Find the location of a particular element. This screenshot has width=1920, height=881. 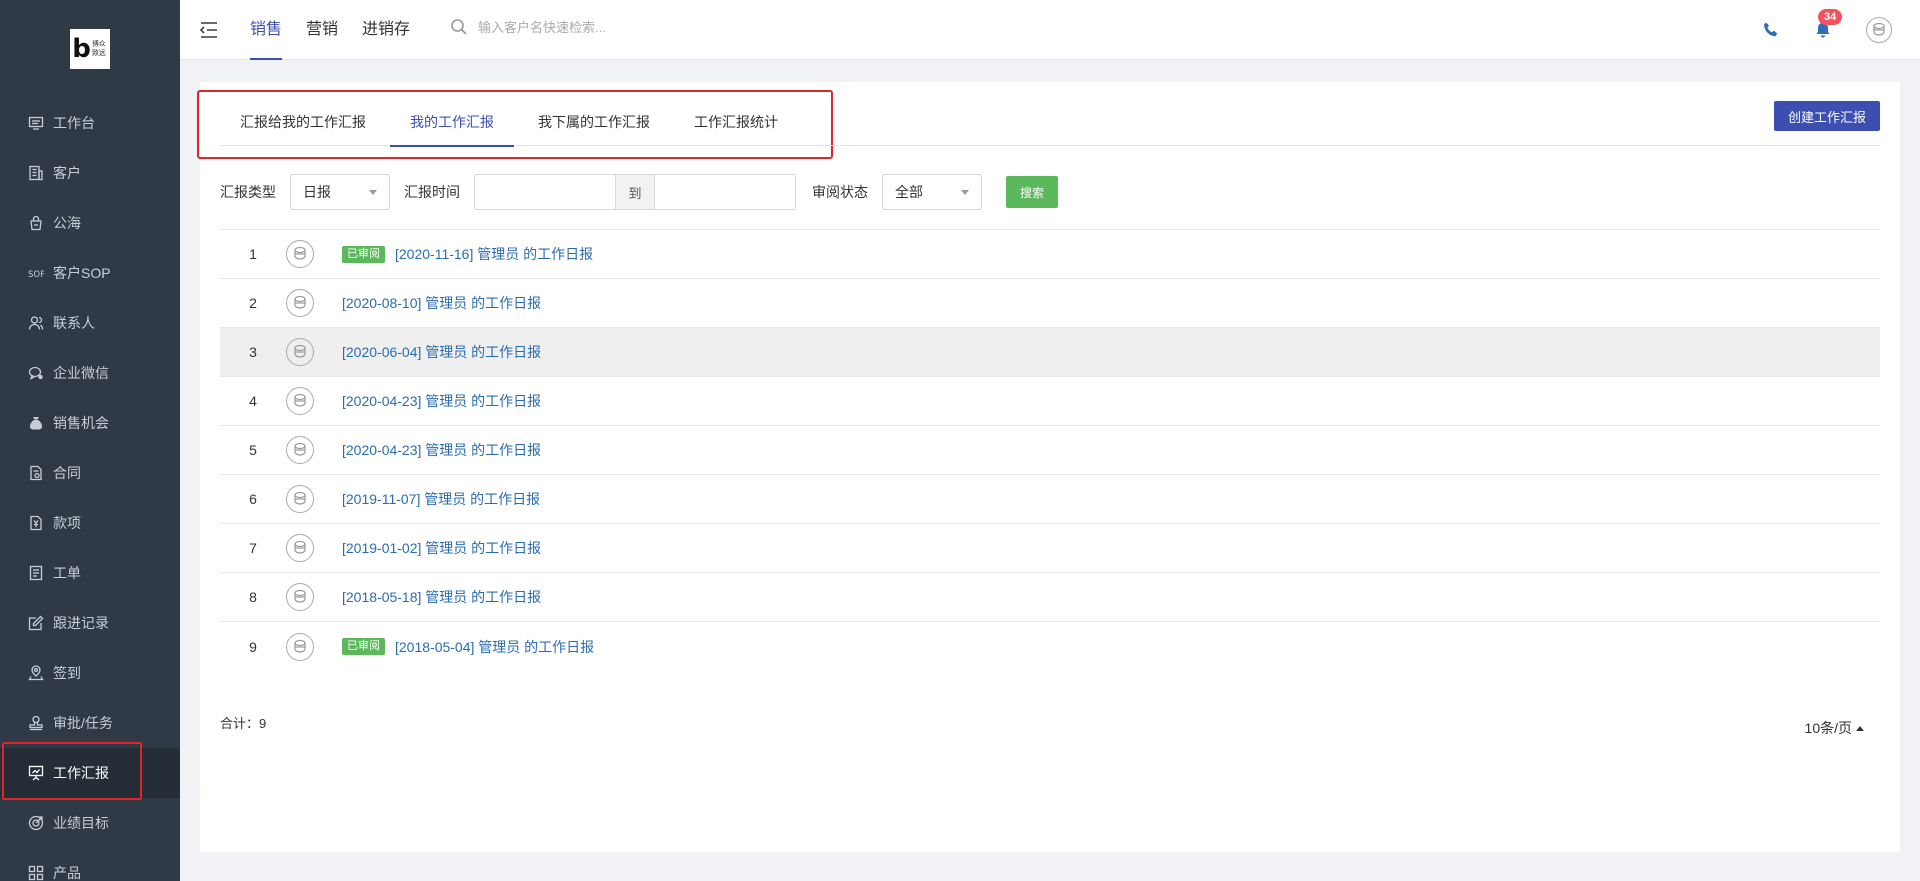

tab-marketing: 营销 is located at coordinates (322, 30).